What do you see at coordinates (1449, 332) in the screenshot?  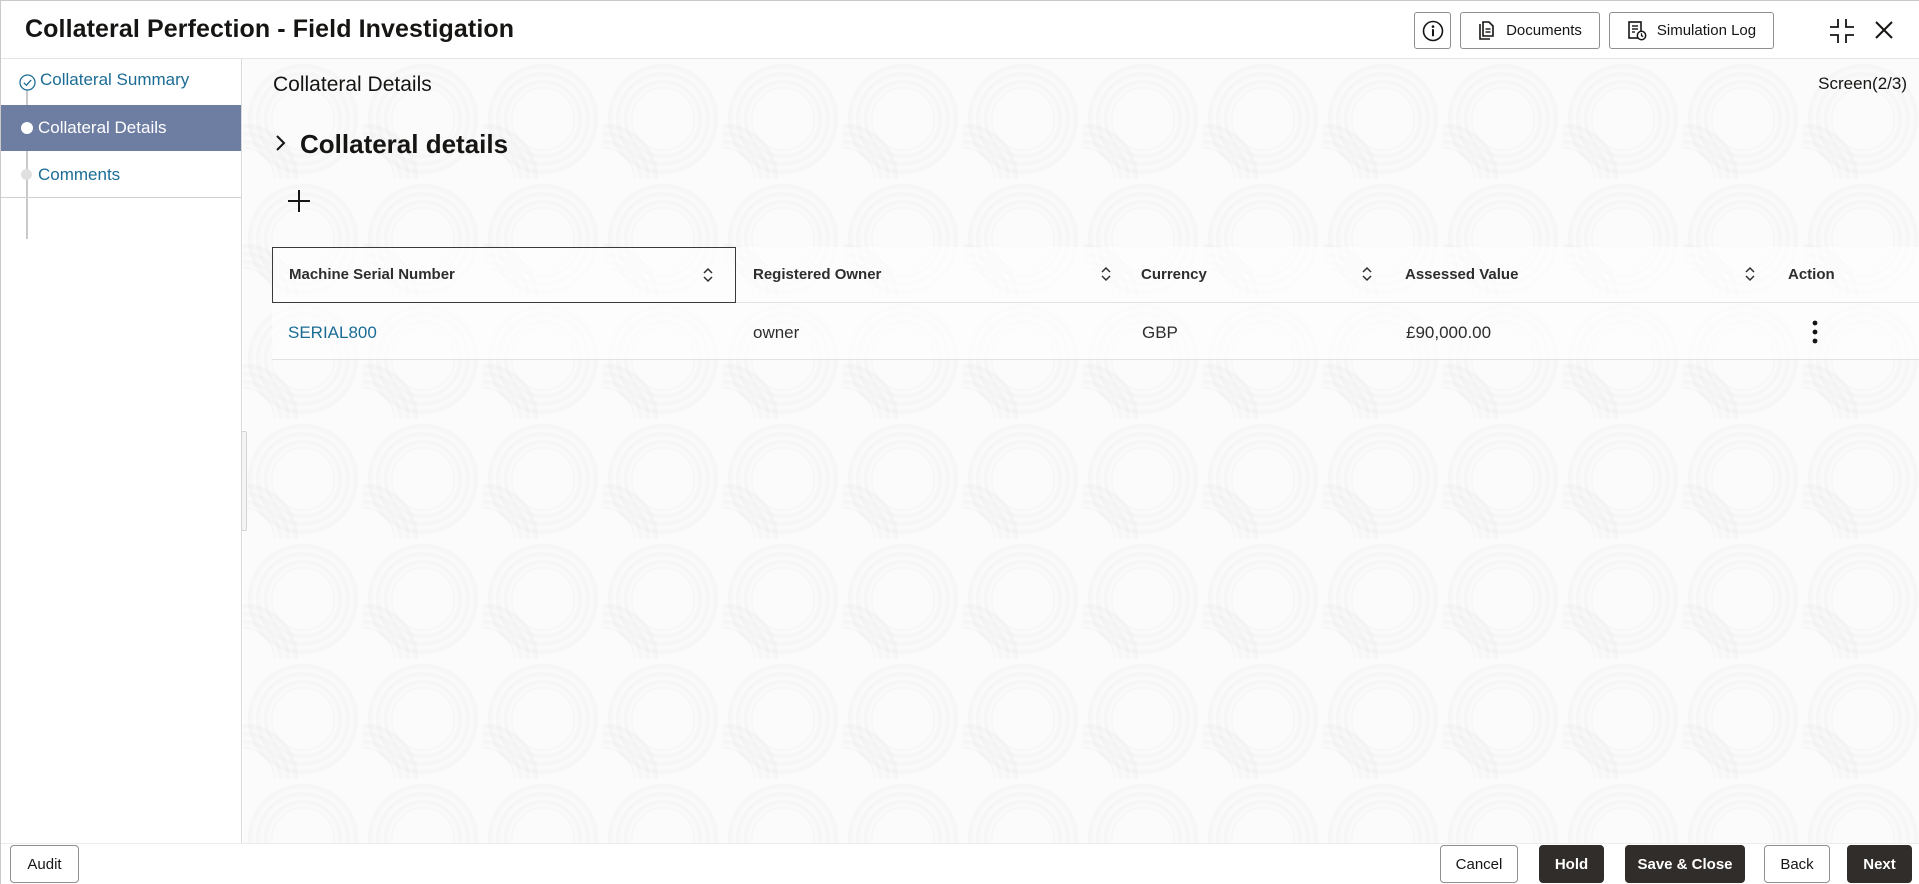 I see `assessed-value-cell: £90,000.00` at bounding box center [1449, 332].